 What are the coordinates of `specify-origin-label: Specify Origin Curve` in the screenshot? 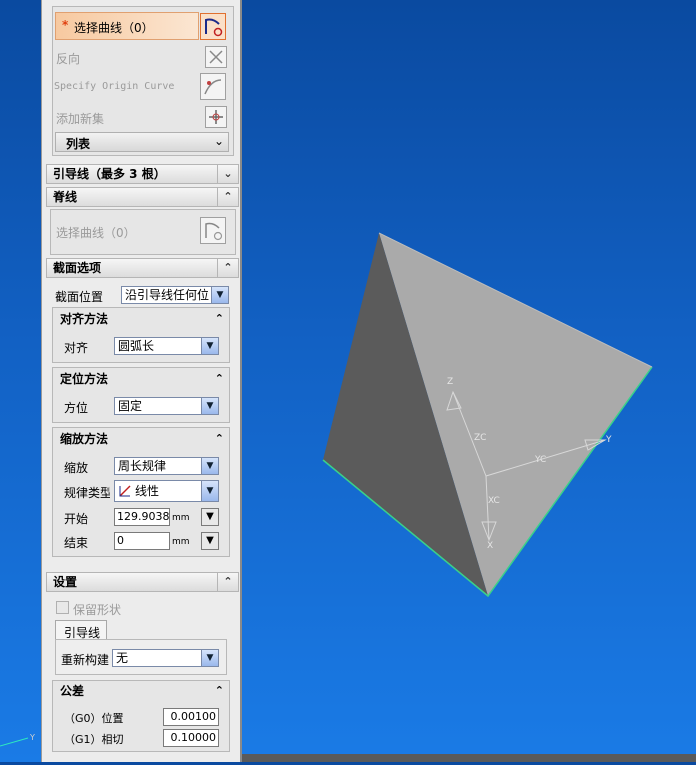 It's located at (114, 86).